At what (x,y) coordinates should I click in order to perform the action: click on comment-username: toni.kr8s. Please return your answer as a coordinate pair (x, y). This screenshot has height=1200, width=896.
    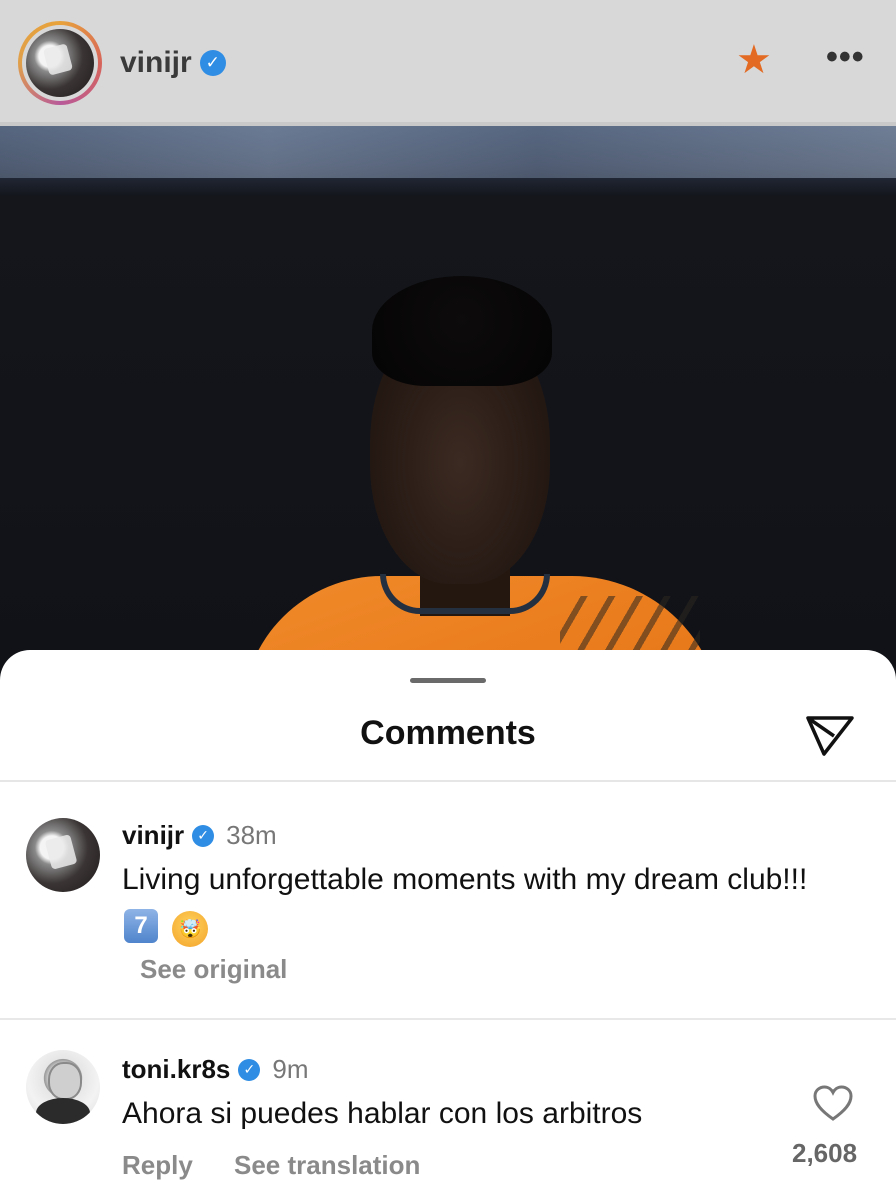
    Looking at the image, I should click on (176, 1069).